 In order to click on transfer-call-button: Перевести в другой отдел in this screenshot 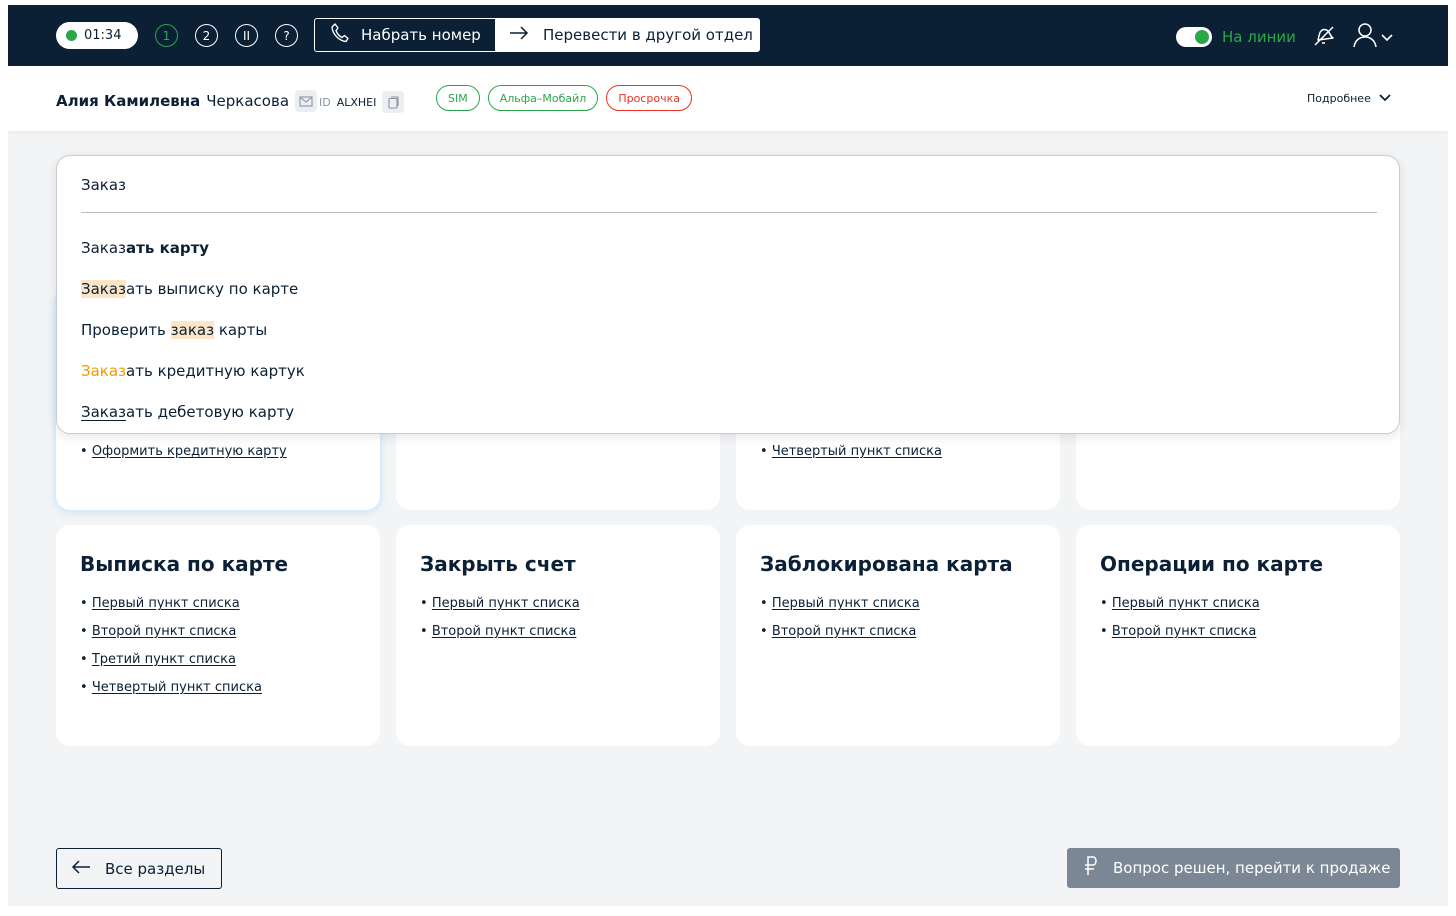, I will do `click(627, 35)`.